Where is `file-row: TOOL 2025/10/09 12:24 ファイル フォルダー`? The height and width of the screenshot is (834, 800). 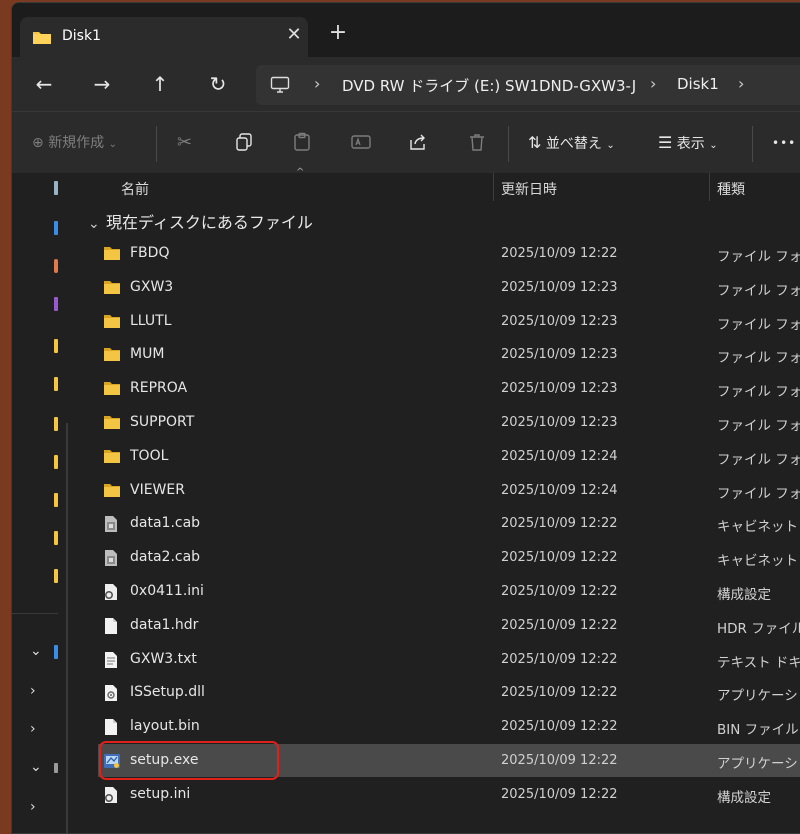 file-row: TOOL 2025/10/09 12:24 ファイル フォルダー is located at coordinates (449, 456).